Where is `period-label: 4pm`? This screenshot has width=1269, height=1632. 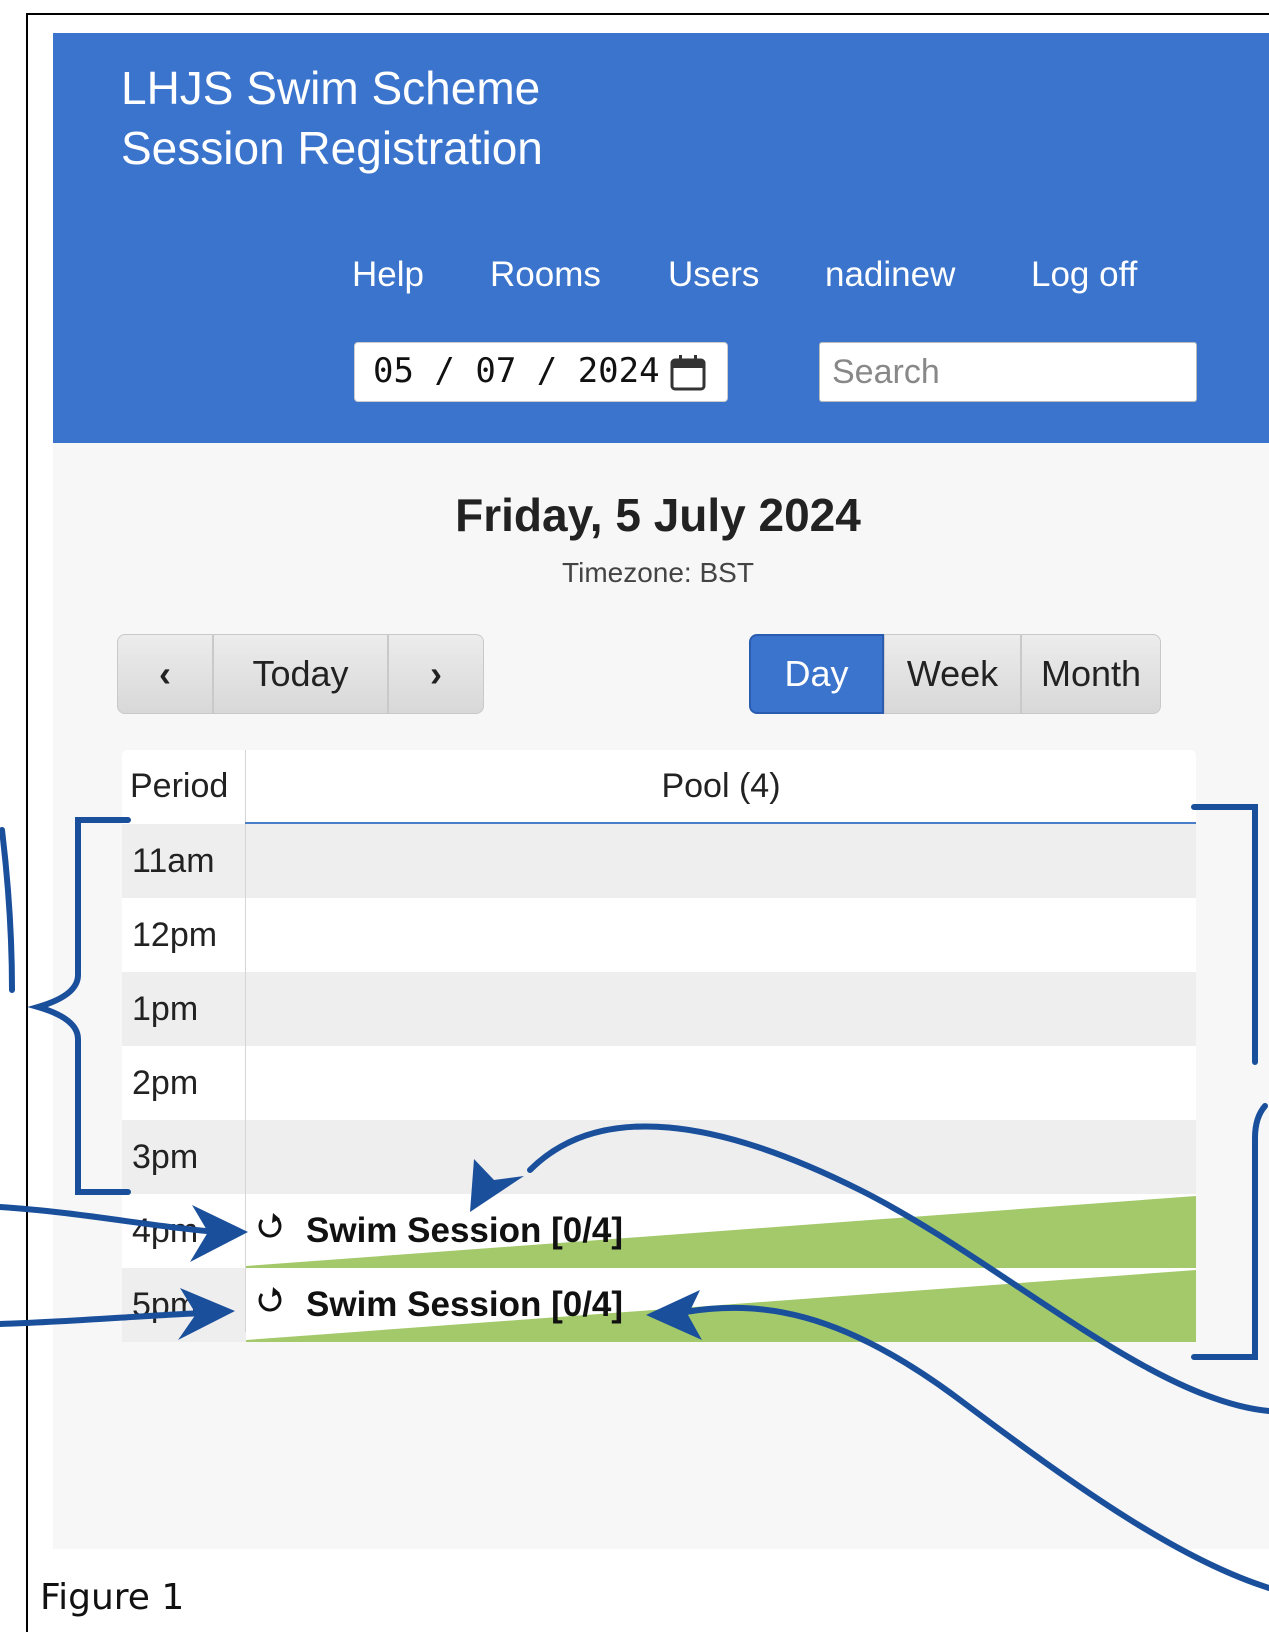
period-label: 4pm is located at coordinates (165, 1230).